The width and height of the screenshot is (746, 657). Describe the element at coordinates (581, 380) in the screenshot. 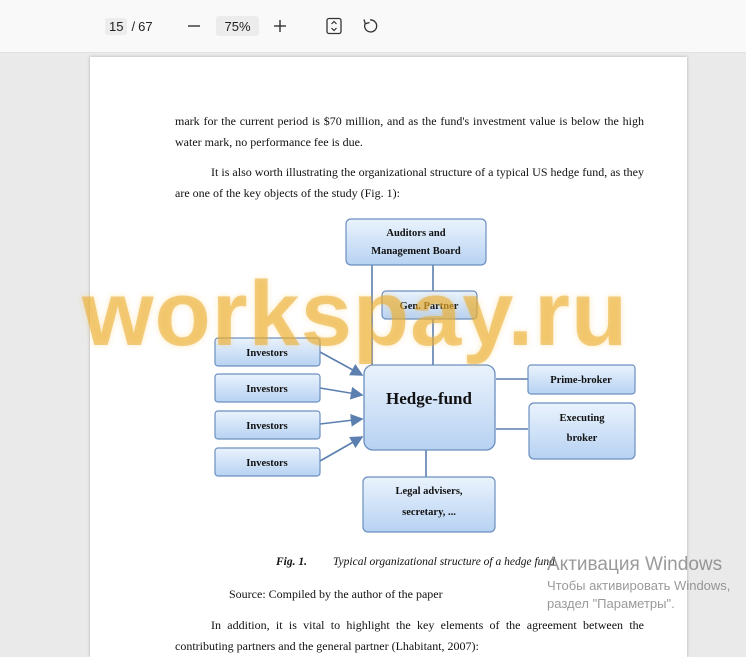

I see `prime-broker-label: Prime-broker` at that location.